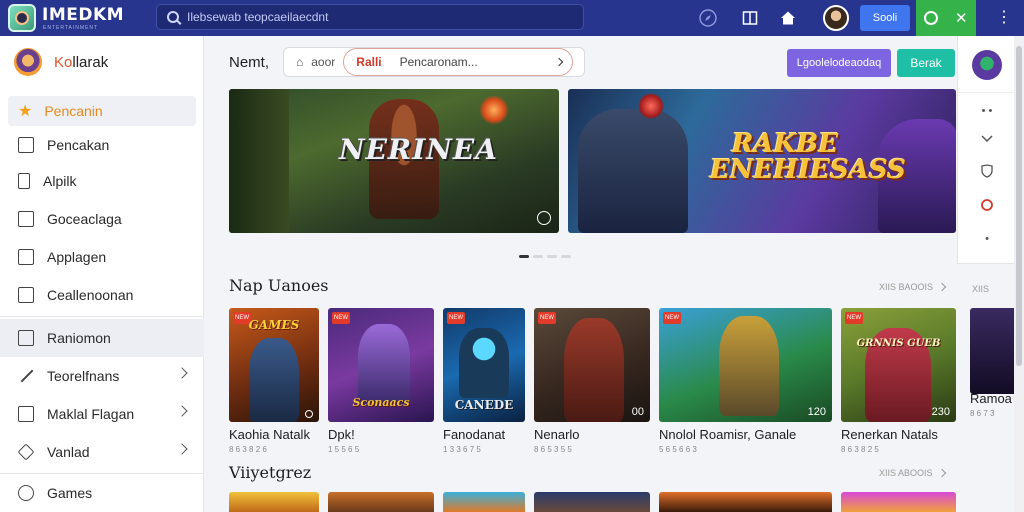  I want to click on panel-avatar, so click(987, 65).